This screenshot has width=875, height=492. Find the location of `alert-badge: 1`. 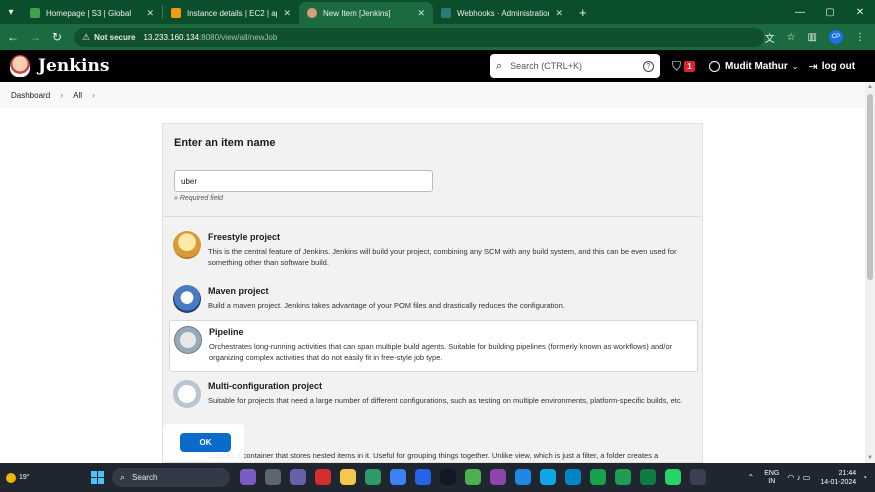

alert-badge: 1 is located at coordinates (690, 66).